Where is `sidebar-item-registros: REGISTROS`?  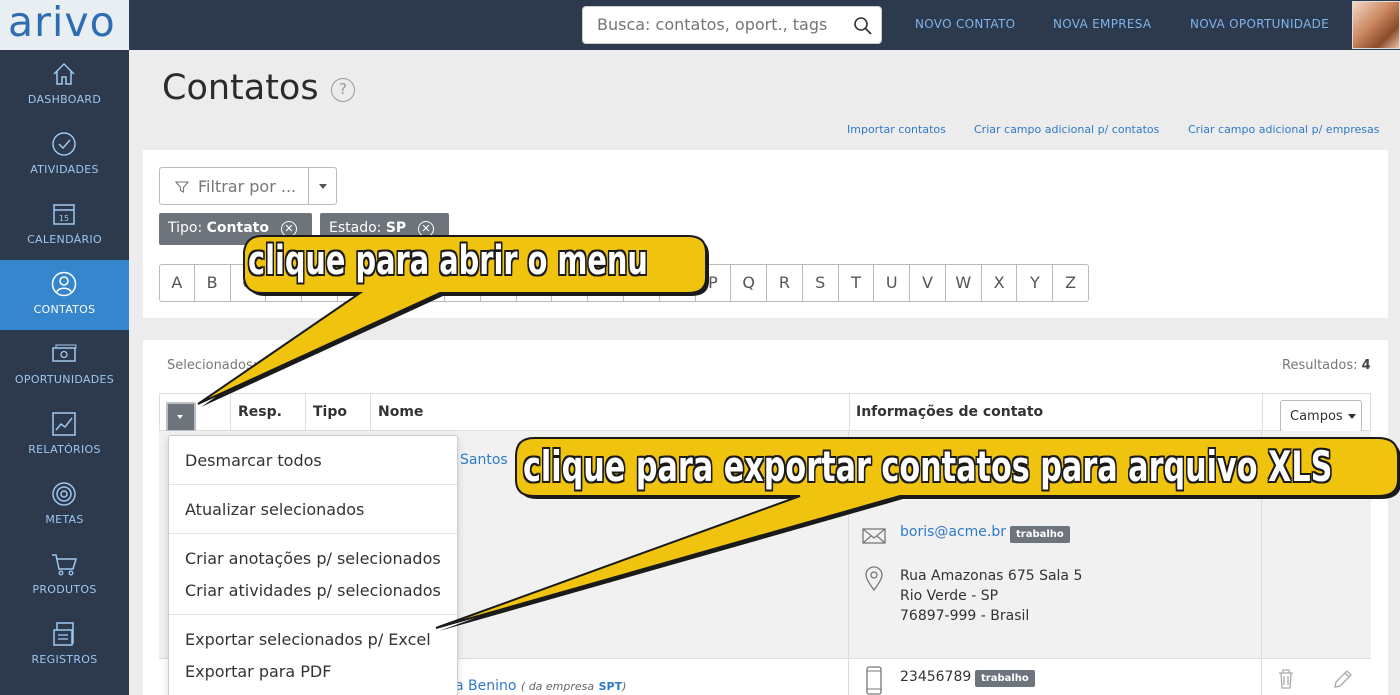 sidebar-item-registros: REGISTROS is located at coordinates (64, 645).